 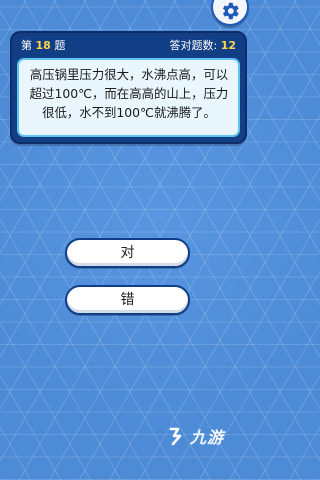 I want to click on watermark: 九游, so click(x=208, y=438).